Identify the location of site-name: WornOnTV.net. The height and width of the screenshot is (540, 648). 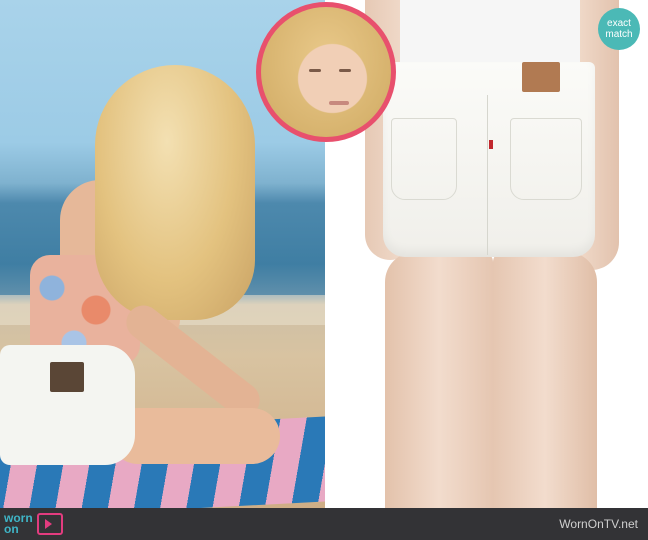
(598, 524).